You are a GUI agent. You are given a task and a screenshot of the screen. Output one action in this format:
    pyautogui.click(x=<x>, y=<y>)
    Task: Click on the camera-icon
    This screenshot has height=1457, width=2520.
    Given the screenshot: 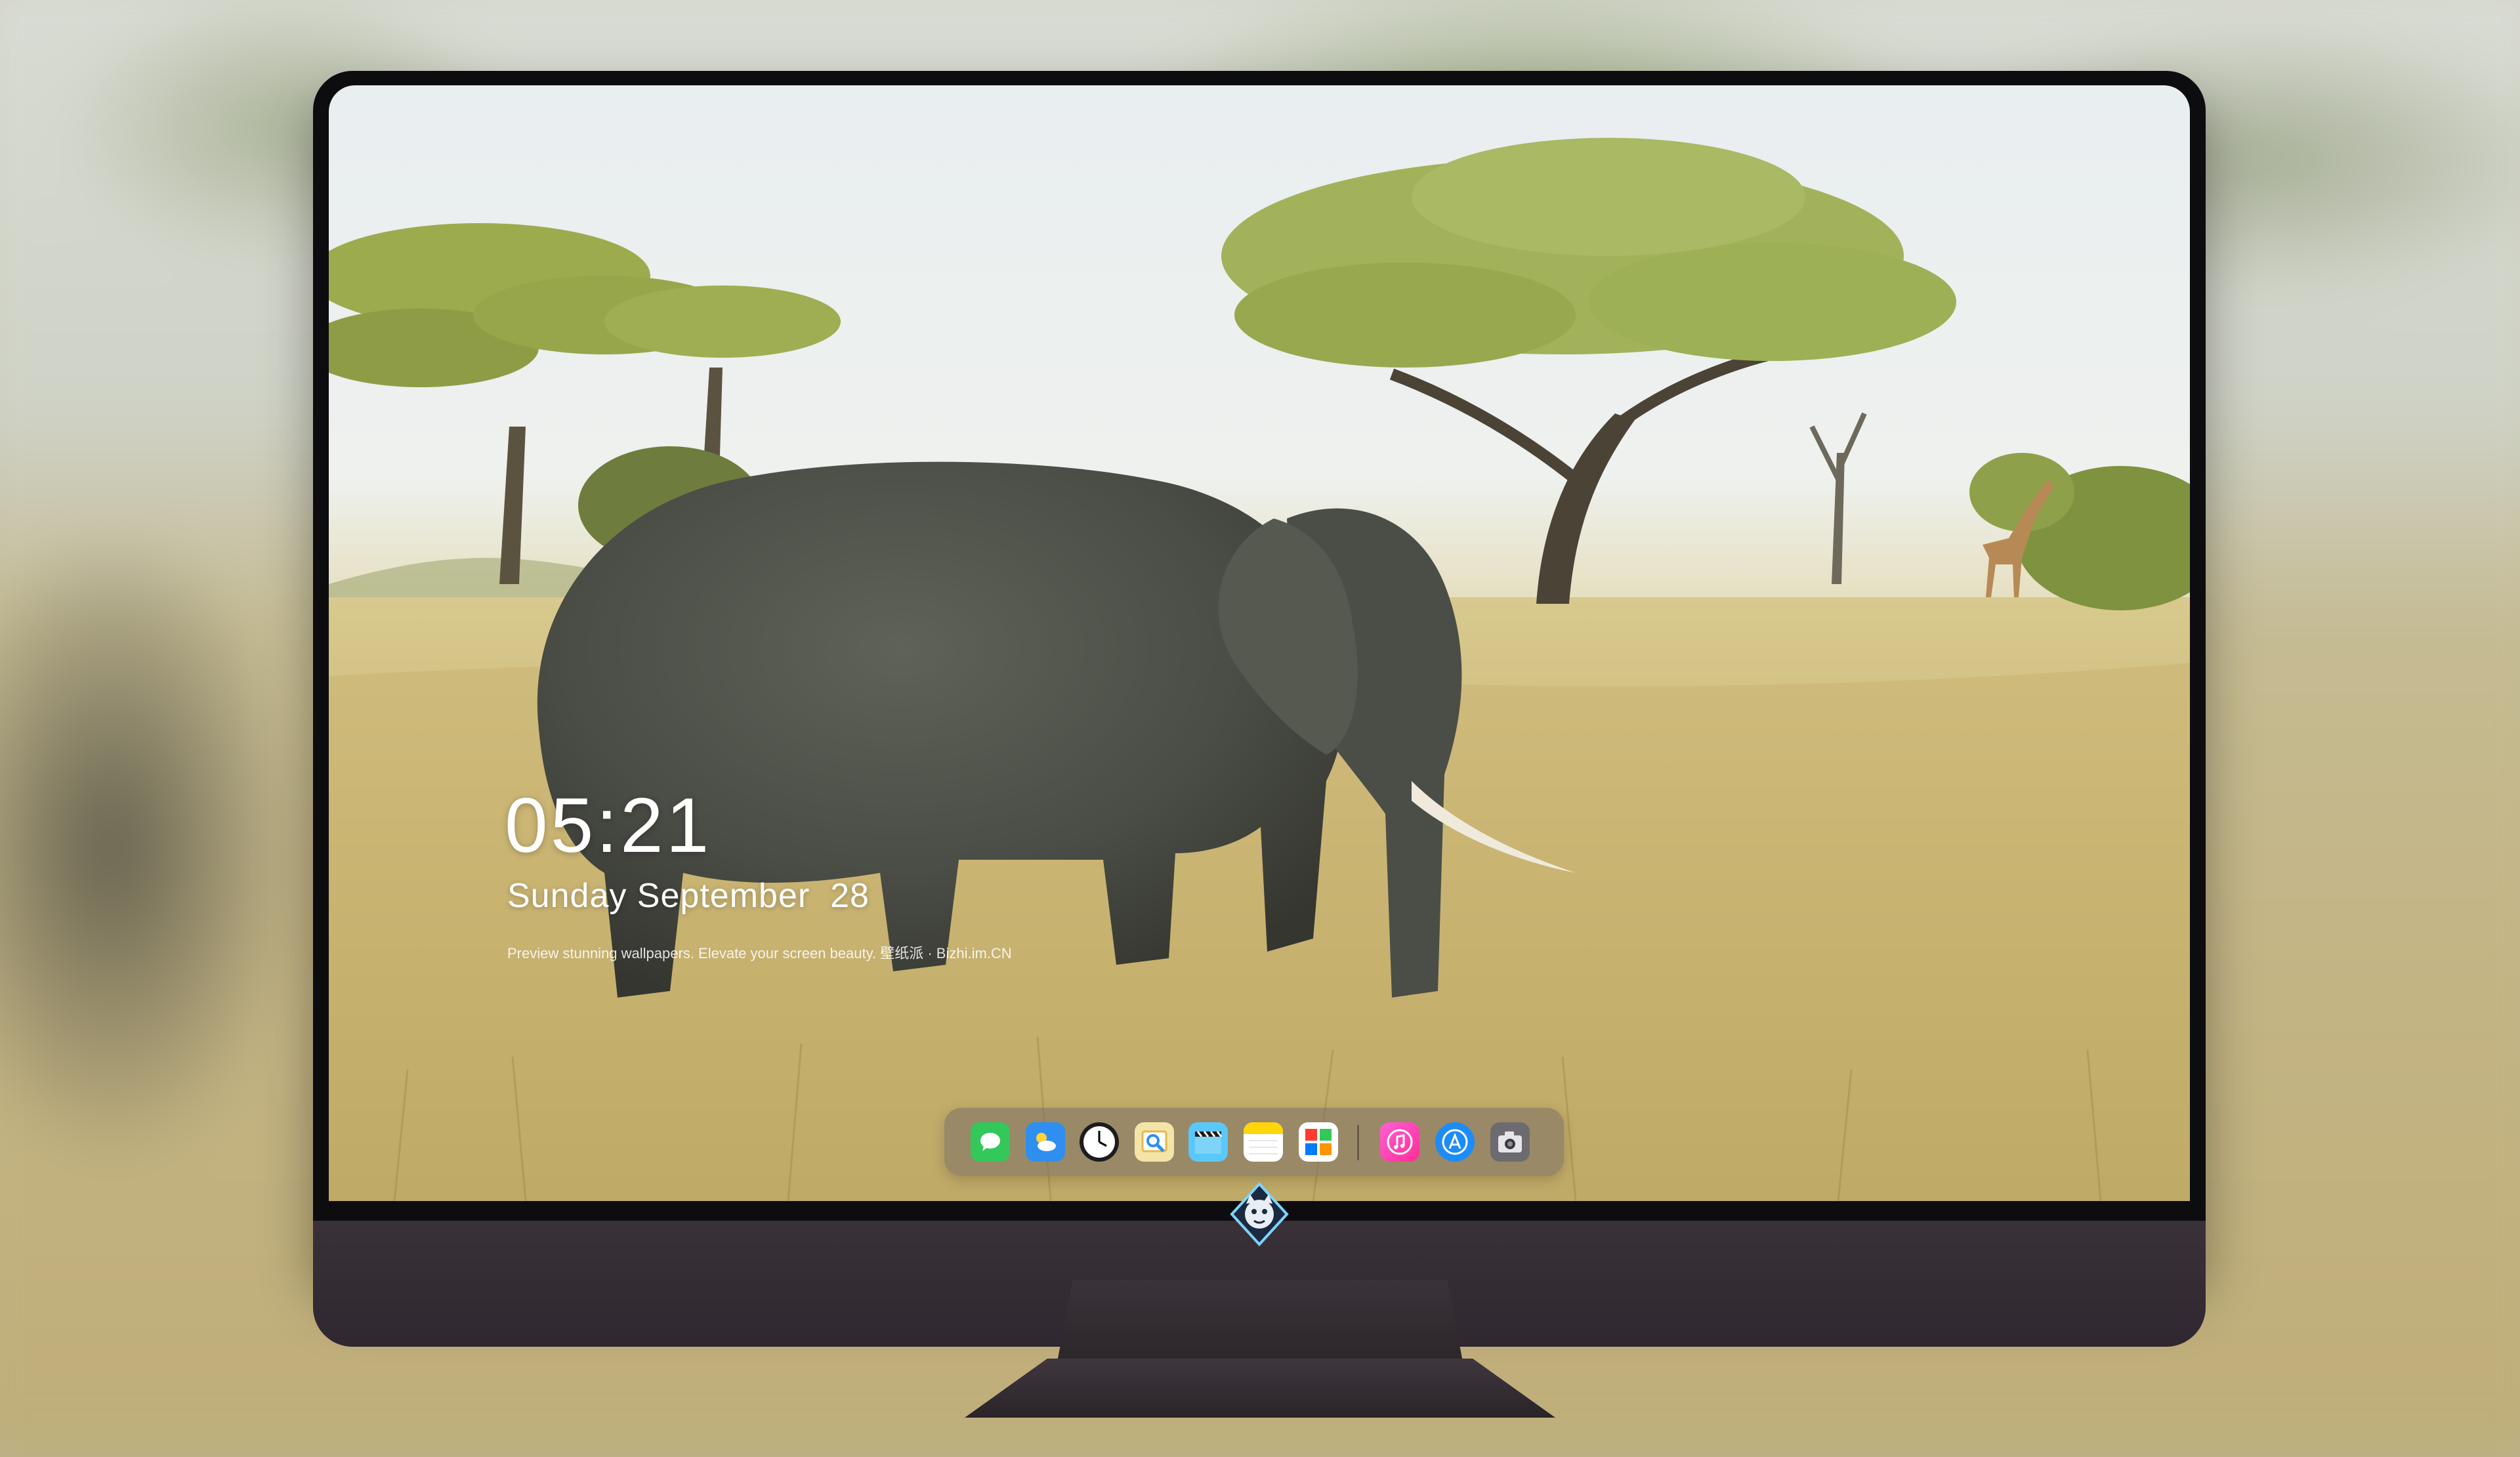 What is the action you would take?
    pyautogui.click(x=1510, y=1142)
    